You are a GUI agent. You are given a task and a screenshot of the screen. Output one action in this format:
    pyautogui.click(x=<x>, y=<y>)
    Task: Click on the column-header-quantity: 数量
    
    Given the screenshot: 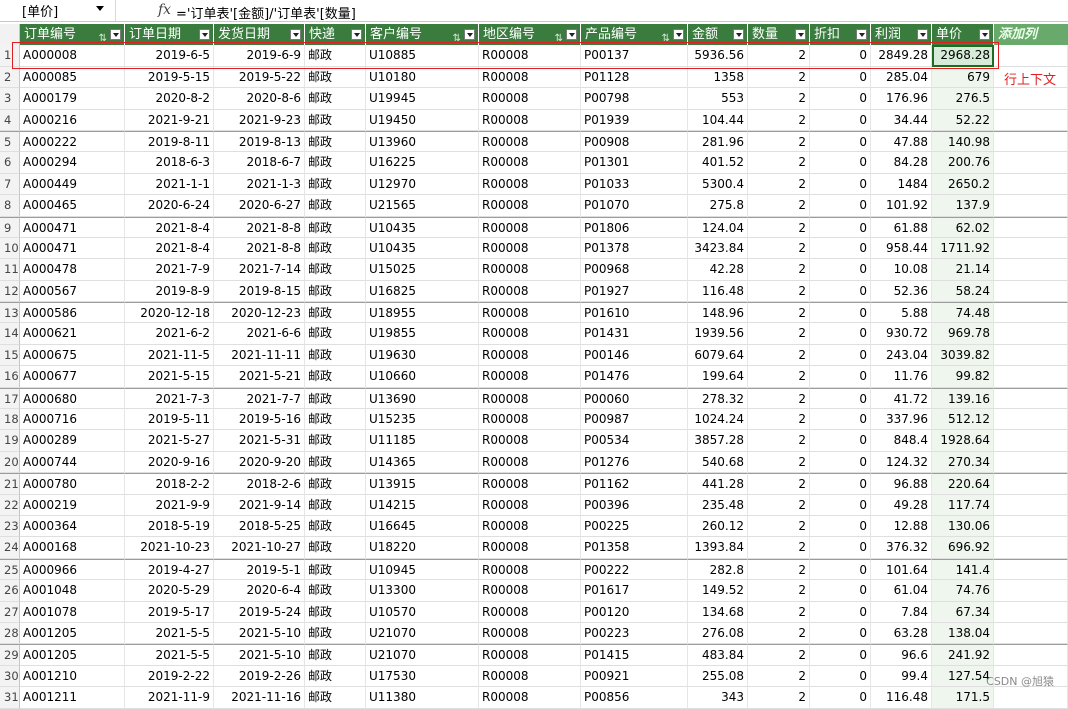 What is the action you would take?
    pyautogui.click(x=779, y=35)
    